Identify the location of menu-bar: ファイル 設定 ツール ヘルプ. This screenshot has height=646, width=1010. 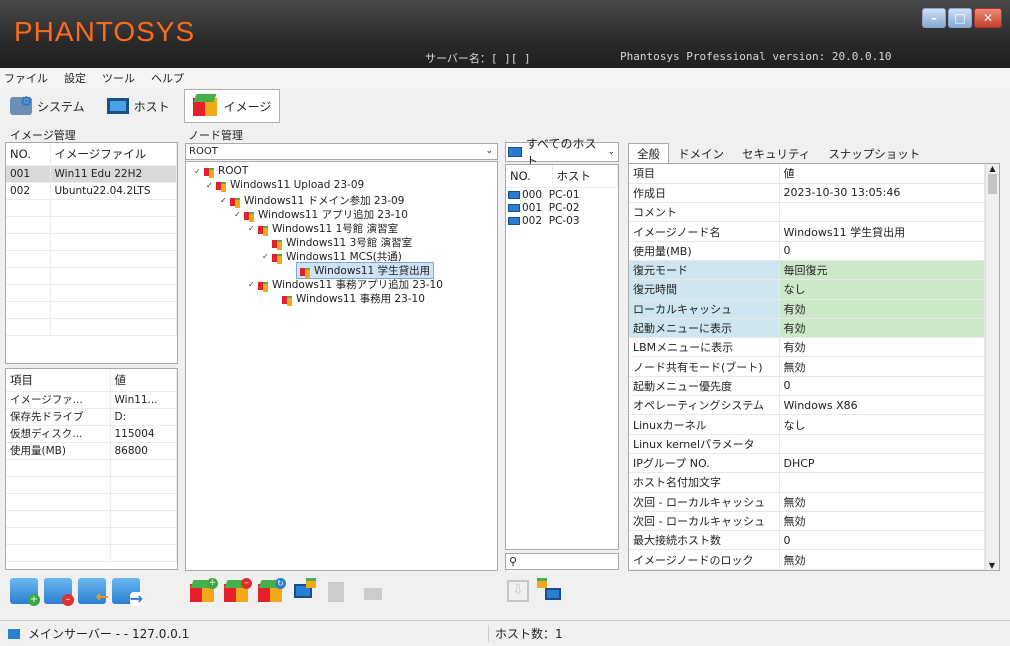
(505, 78).